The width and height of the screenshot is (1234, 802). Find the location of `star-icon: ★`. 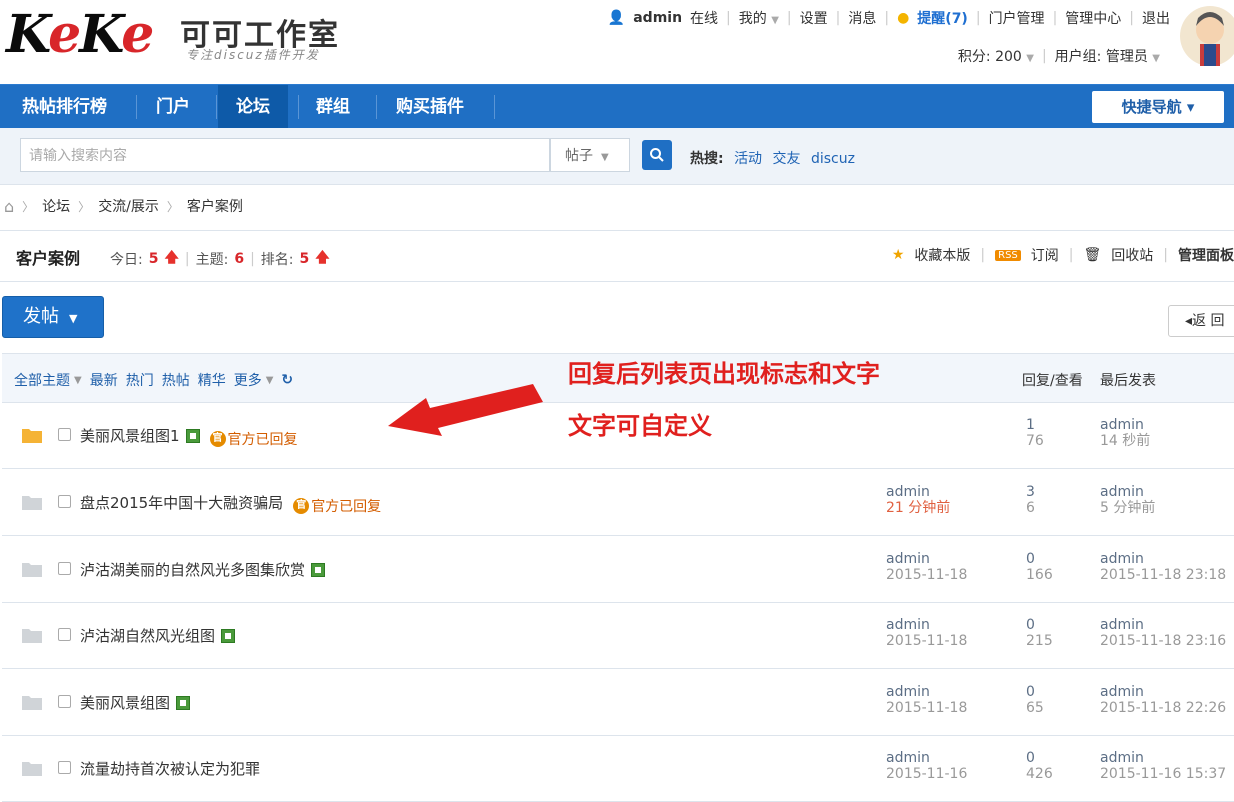

star-icon: ★ is located at coordinates (898, 255).